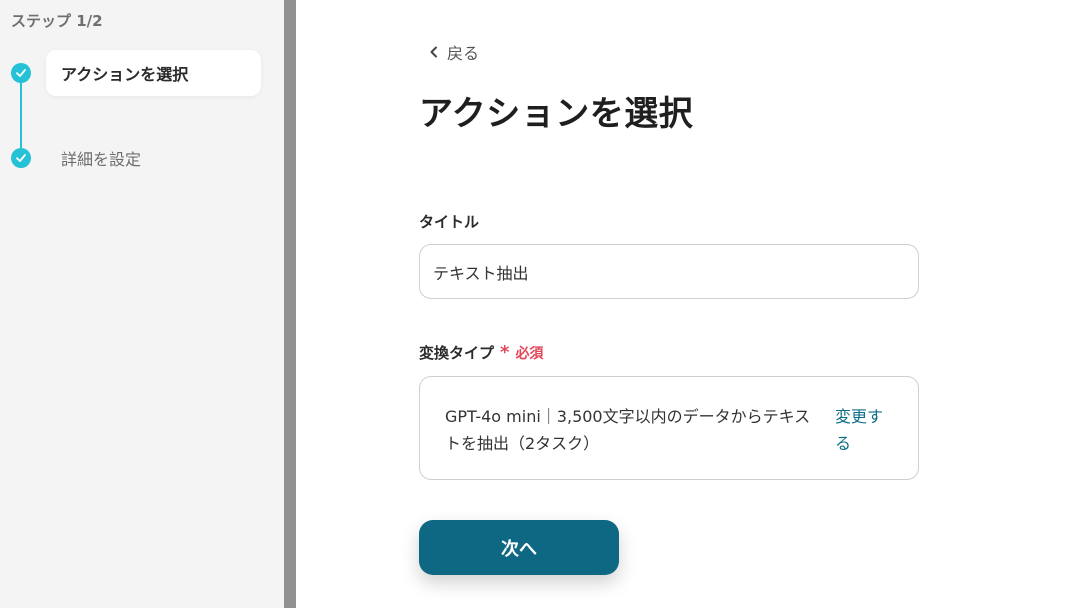  I want to click on step-counter: ステップ 1/2, so click(57, 21).